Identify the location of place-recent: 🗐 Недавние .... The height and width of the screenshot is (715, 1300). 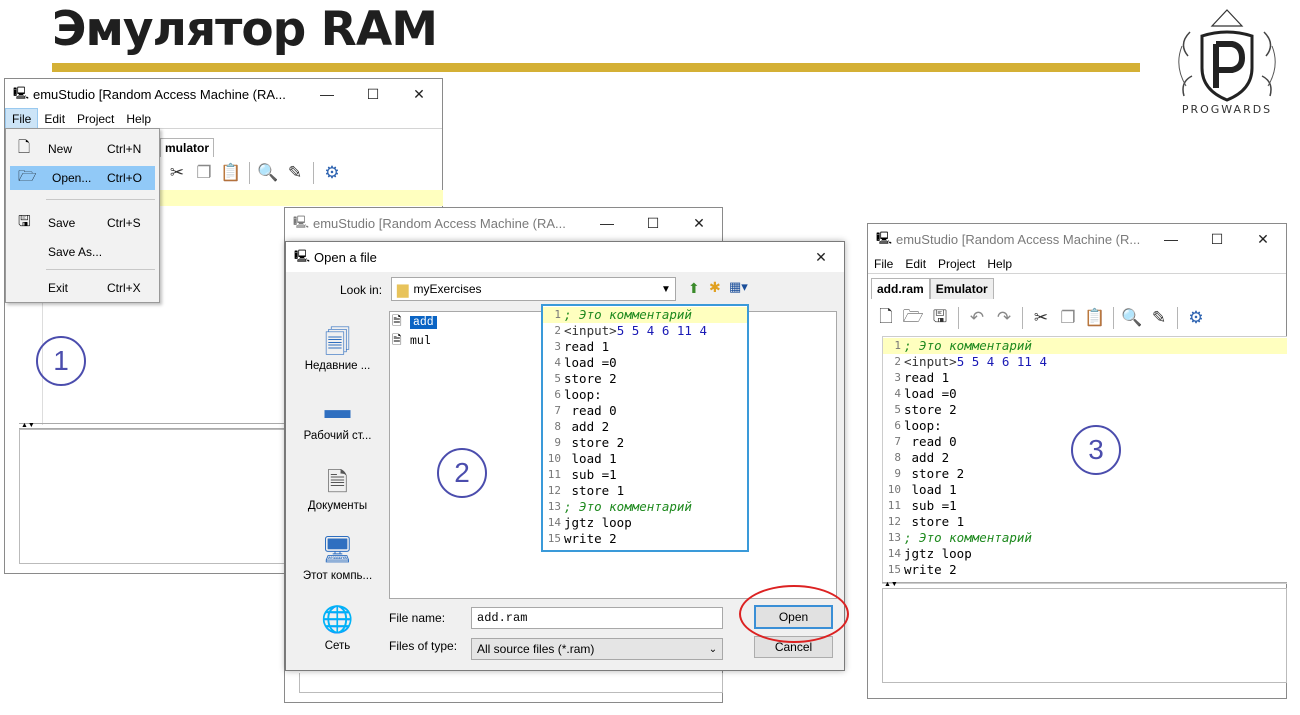
(337, 348).